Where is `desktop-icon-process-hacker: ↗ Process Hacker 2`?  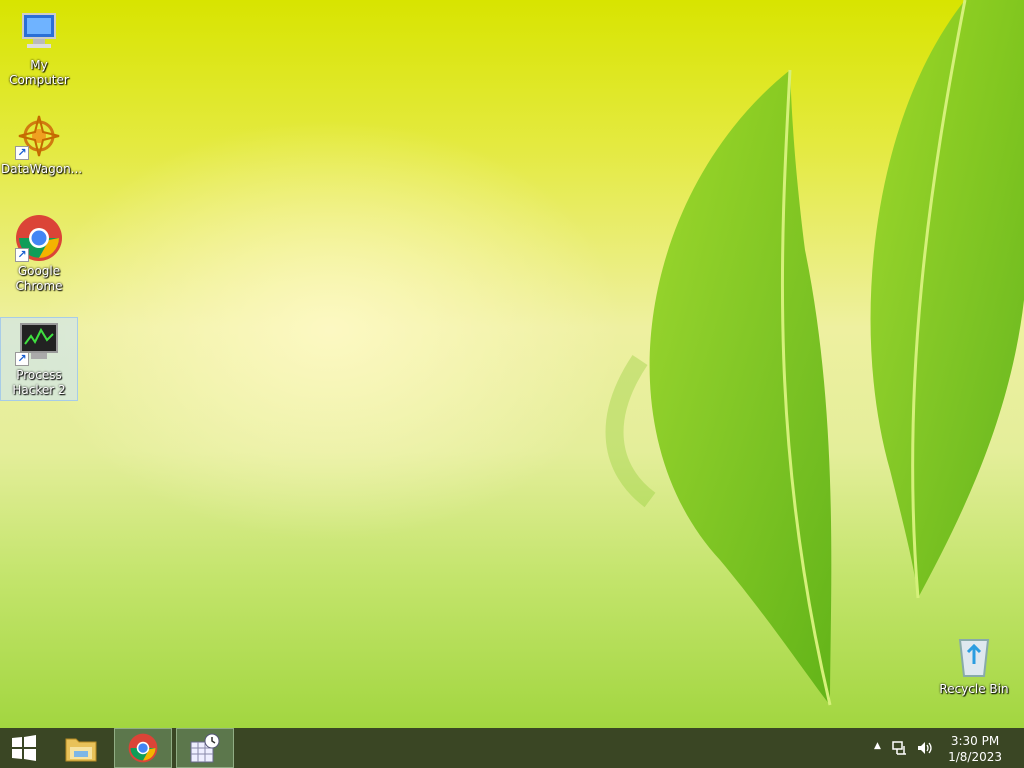 desktop-icon-process-hacker: ↗ Process Hacker 2 is located at coordinates (39, 359).